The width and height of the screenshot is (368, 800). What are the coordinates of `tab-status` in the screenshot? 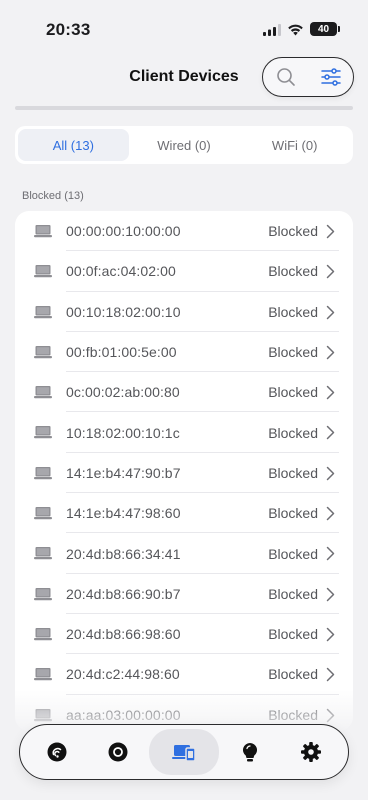 It's located at (118, 752).